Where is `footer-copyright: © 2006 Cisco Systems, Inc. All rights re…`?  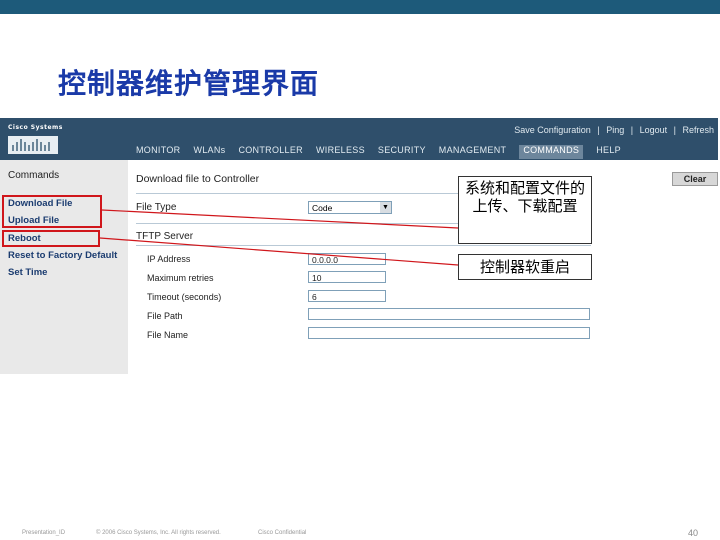
footer-copyright: © 2006 Cisco Systems, Inc. All rights re… is located at coordinates (158, 533).